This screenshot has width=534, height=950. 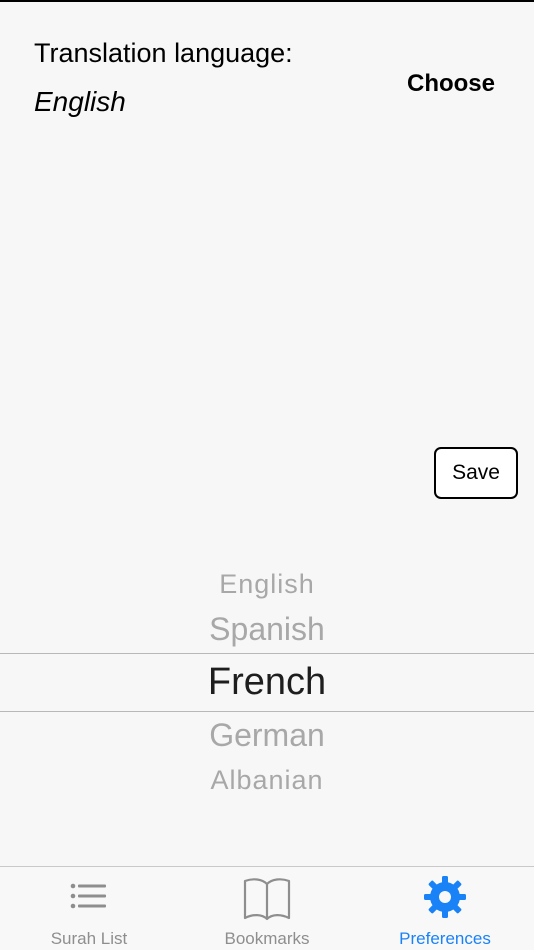 I want to click on picker-option-english: English, so click(x=267, y=584).